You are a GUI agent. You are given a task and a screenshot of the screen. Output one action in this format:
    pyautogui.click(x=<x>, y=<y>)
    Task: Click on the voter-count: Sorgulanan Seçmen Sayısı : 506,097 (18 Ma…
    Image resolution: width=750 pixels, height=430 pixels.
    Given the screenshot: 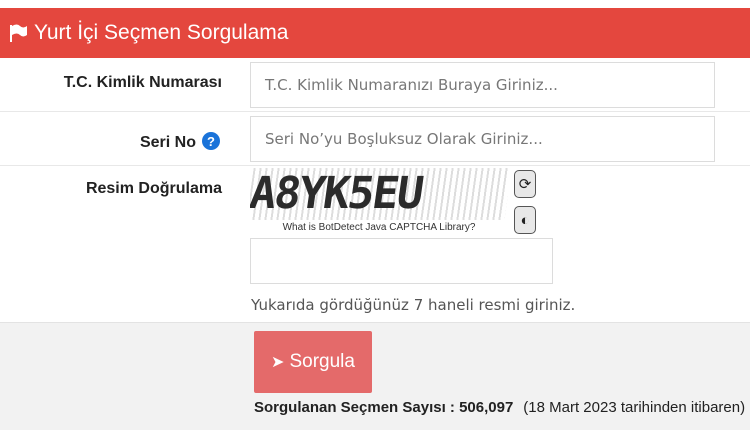 What is the action you would take?
    pyautogui.click(x=499, y=407)
    